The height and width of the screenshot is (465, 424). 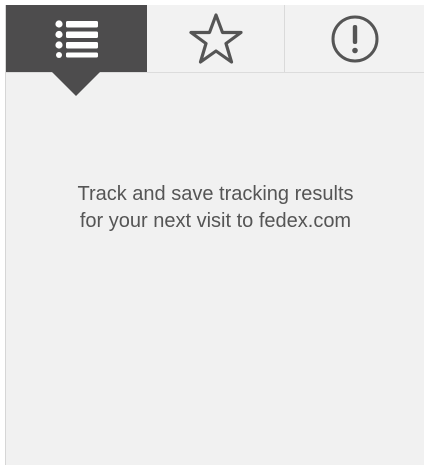 I want to click on list-icon, so click(x=76, y=38).